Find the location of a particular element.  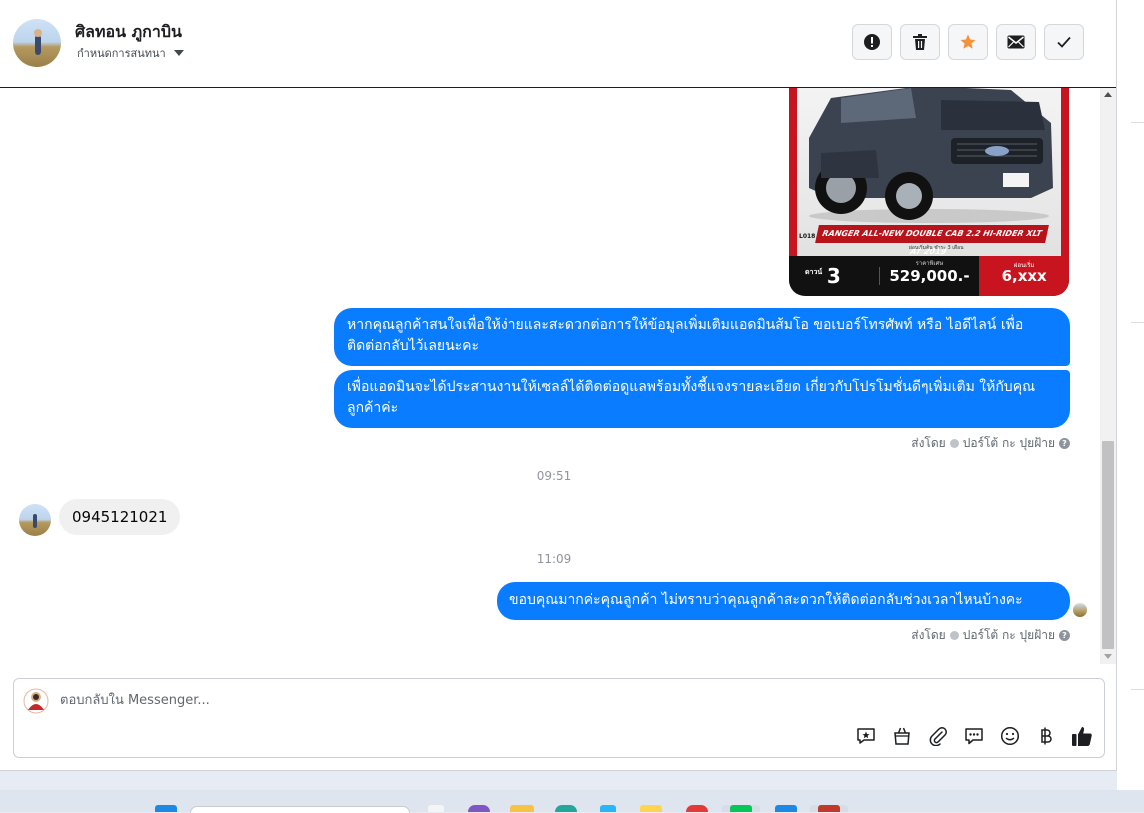

saved-replies-button is located at coordinates (866, 736).